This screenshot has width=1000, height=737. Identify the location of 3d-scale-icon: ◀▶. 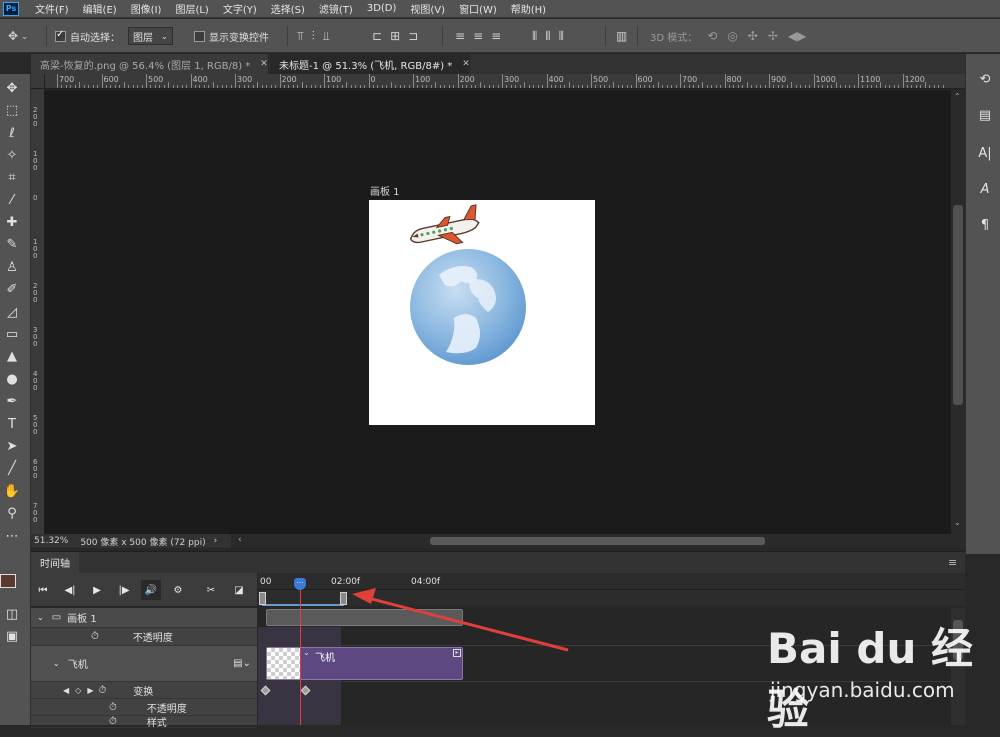
(797, 36).